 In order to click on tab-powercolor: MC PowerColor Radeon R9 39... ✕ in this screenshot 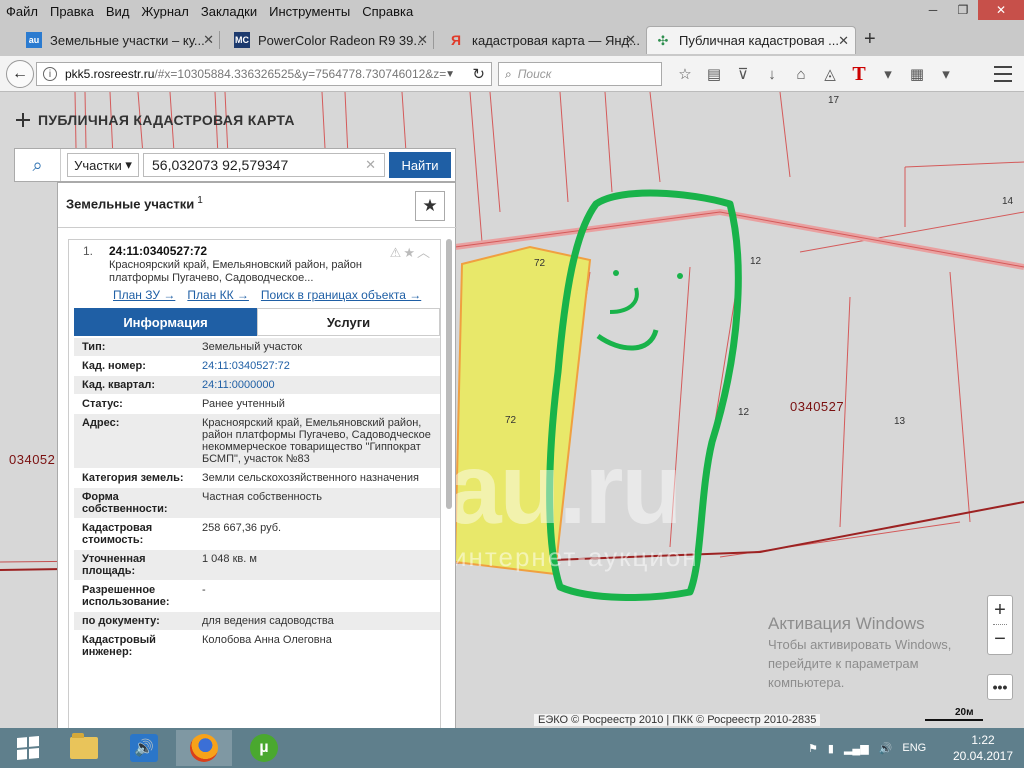, I will do `click(330, 40)`.